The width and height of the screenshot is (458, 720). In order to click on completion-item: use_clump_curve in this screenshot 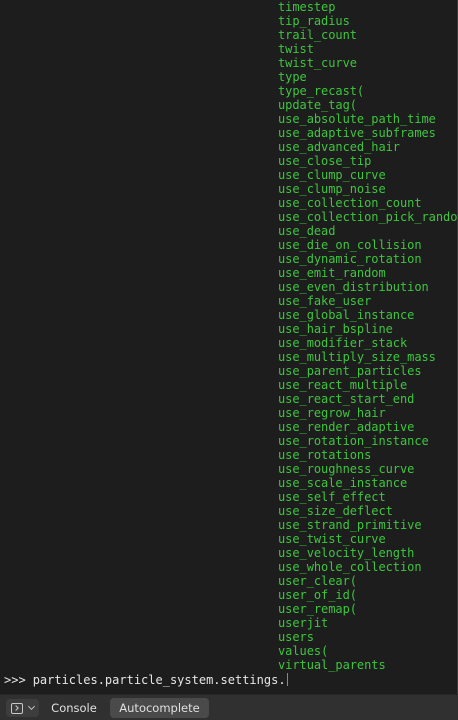, I will do `click(332, 175)`.